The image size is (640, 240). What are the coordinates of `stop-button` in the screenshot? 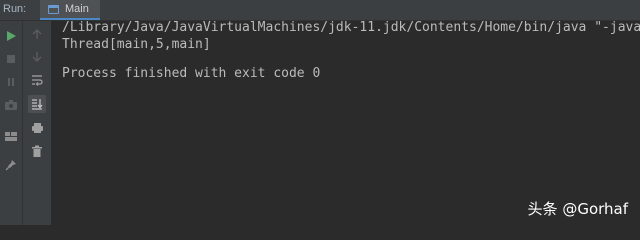 It's located at (11, 59).